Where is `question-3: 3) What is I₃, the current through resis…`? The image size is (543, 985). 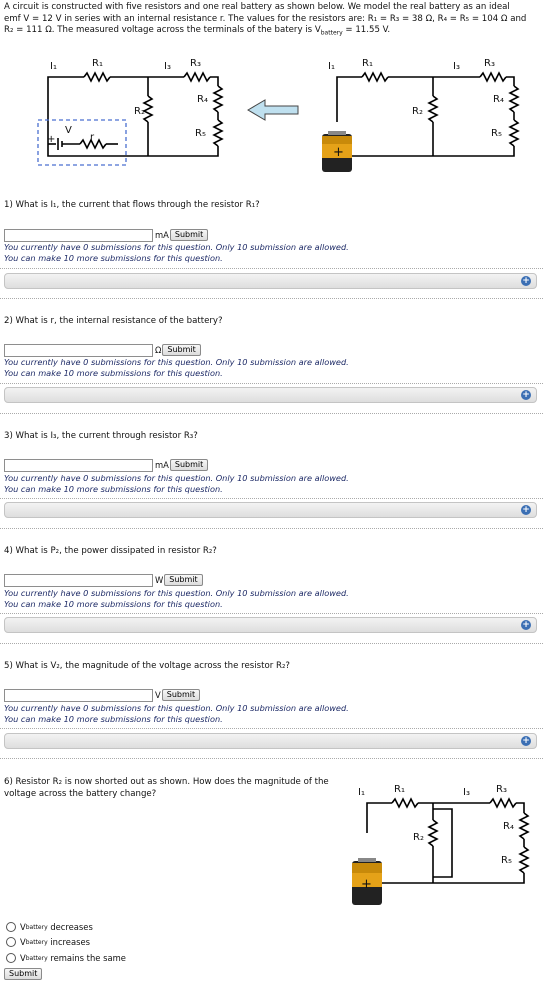
question-3: 3) What is I₃, the current through resis… is located at coordinates (101, 436).